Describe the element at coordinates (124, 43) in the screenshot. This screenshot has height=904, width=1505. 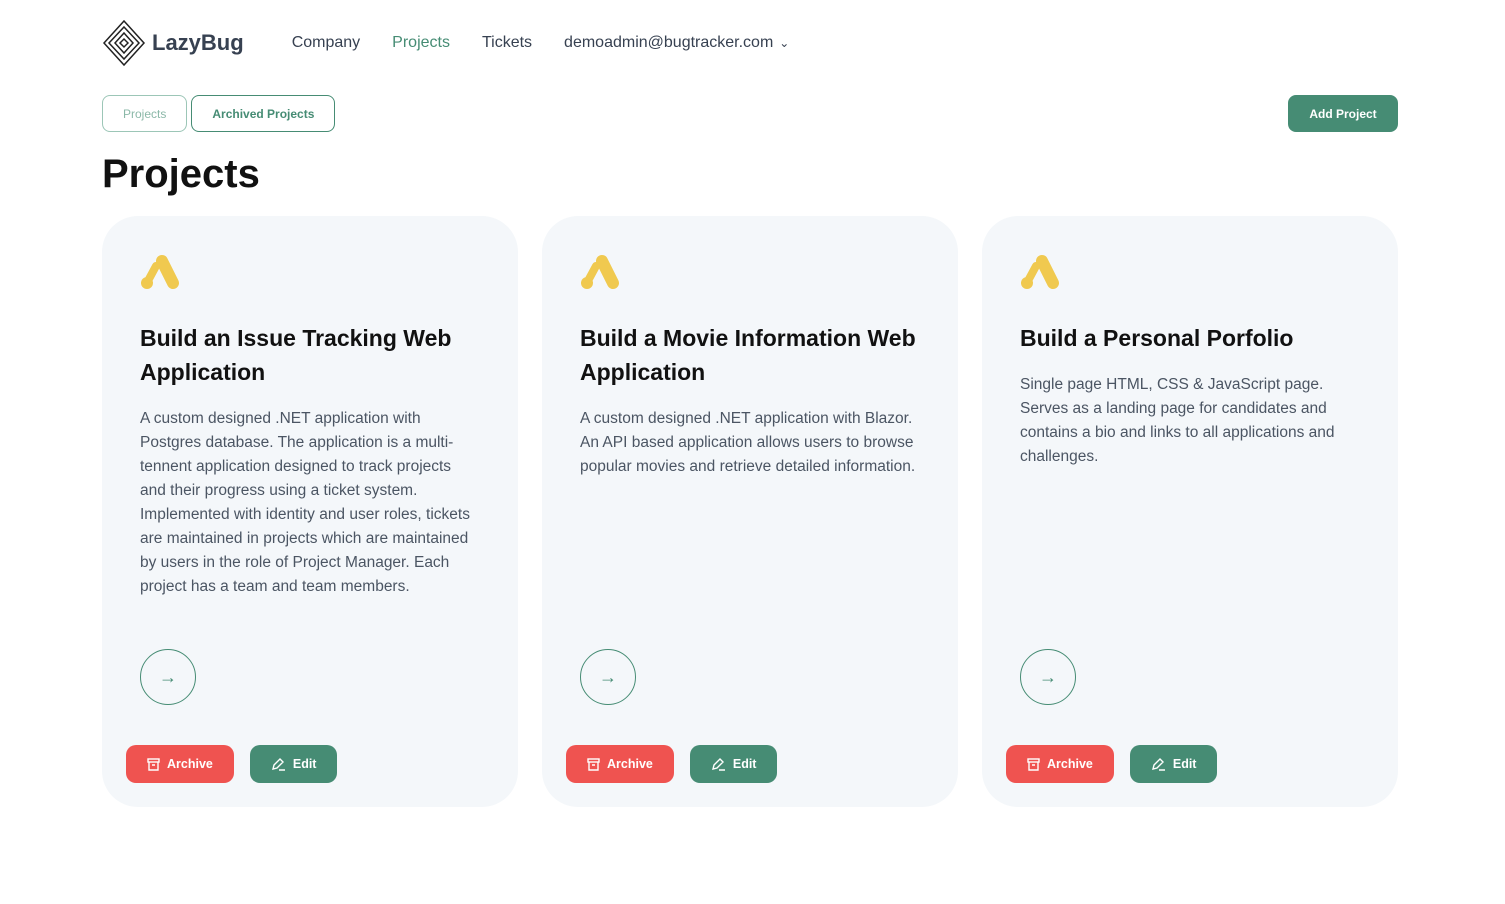
I see `diamond-logo-icon` at that location.